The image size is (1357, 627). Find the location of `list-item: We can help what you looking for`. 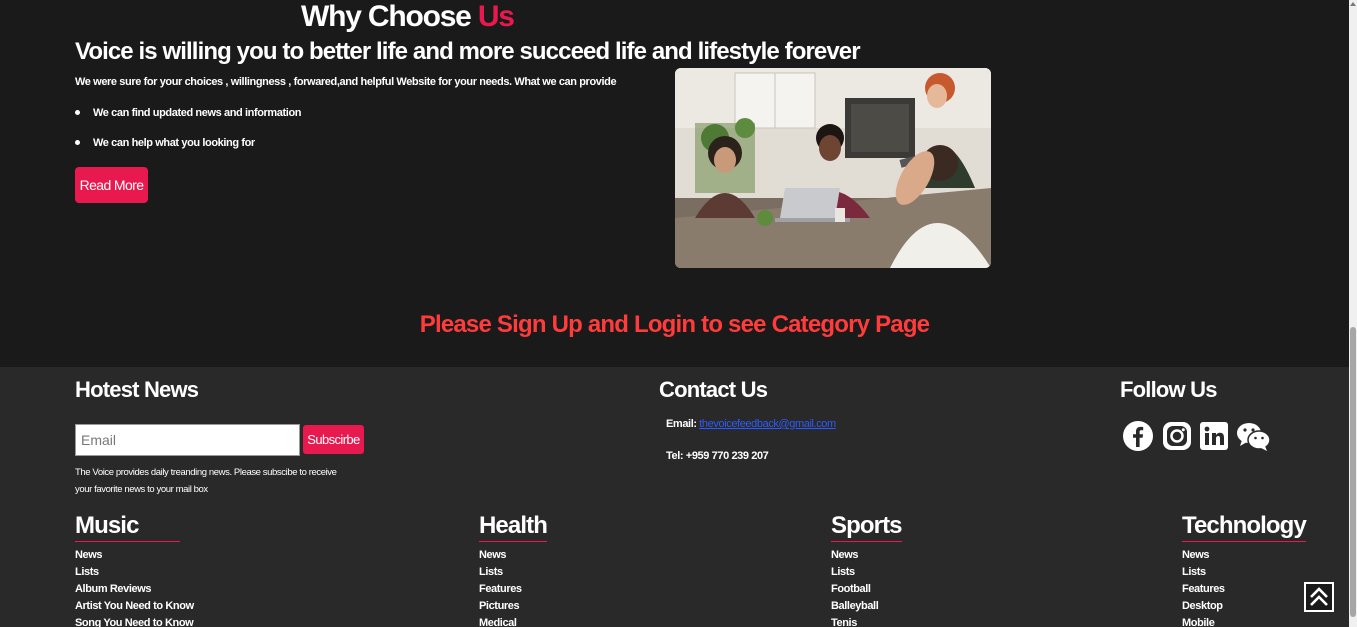

list-item: We can help what you looking for is located at coordinates (188, 151).